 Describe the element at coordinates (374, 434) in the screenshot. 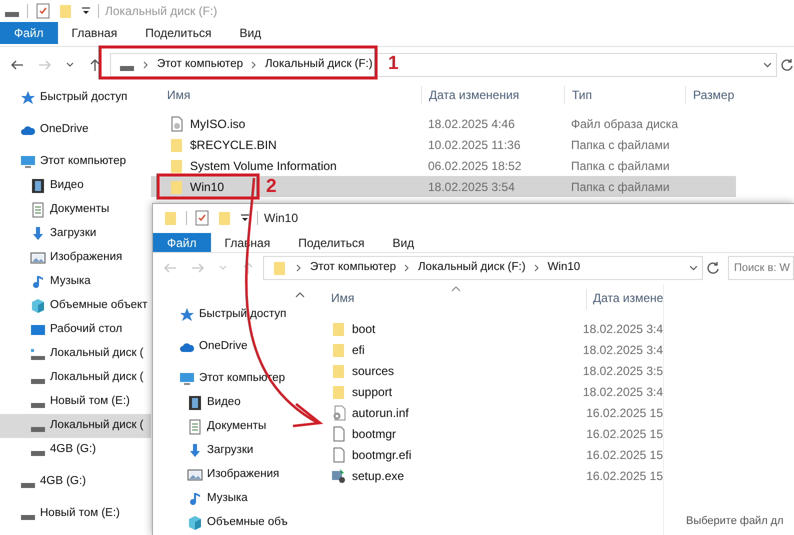

I see `file-name: bootmgr` at that location.